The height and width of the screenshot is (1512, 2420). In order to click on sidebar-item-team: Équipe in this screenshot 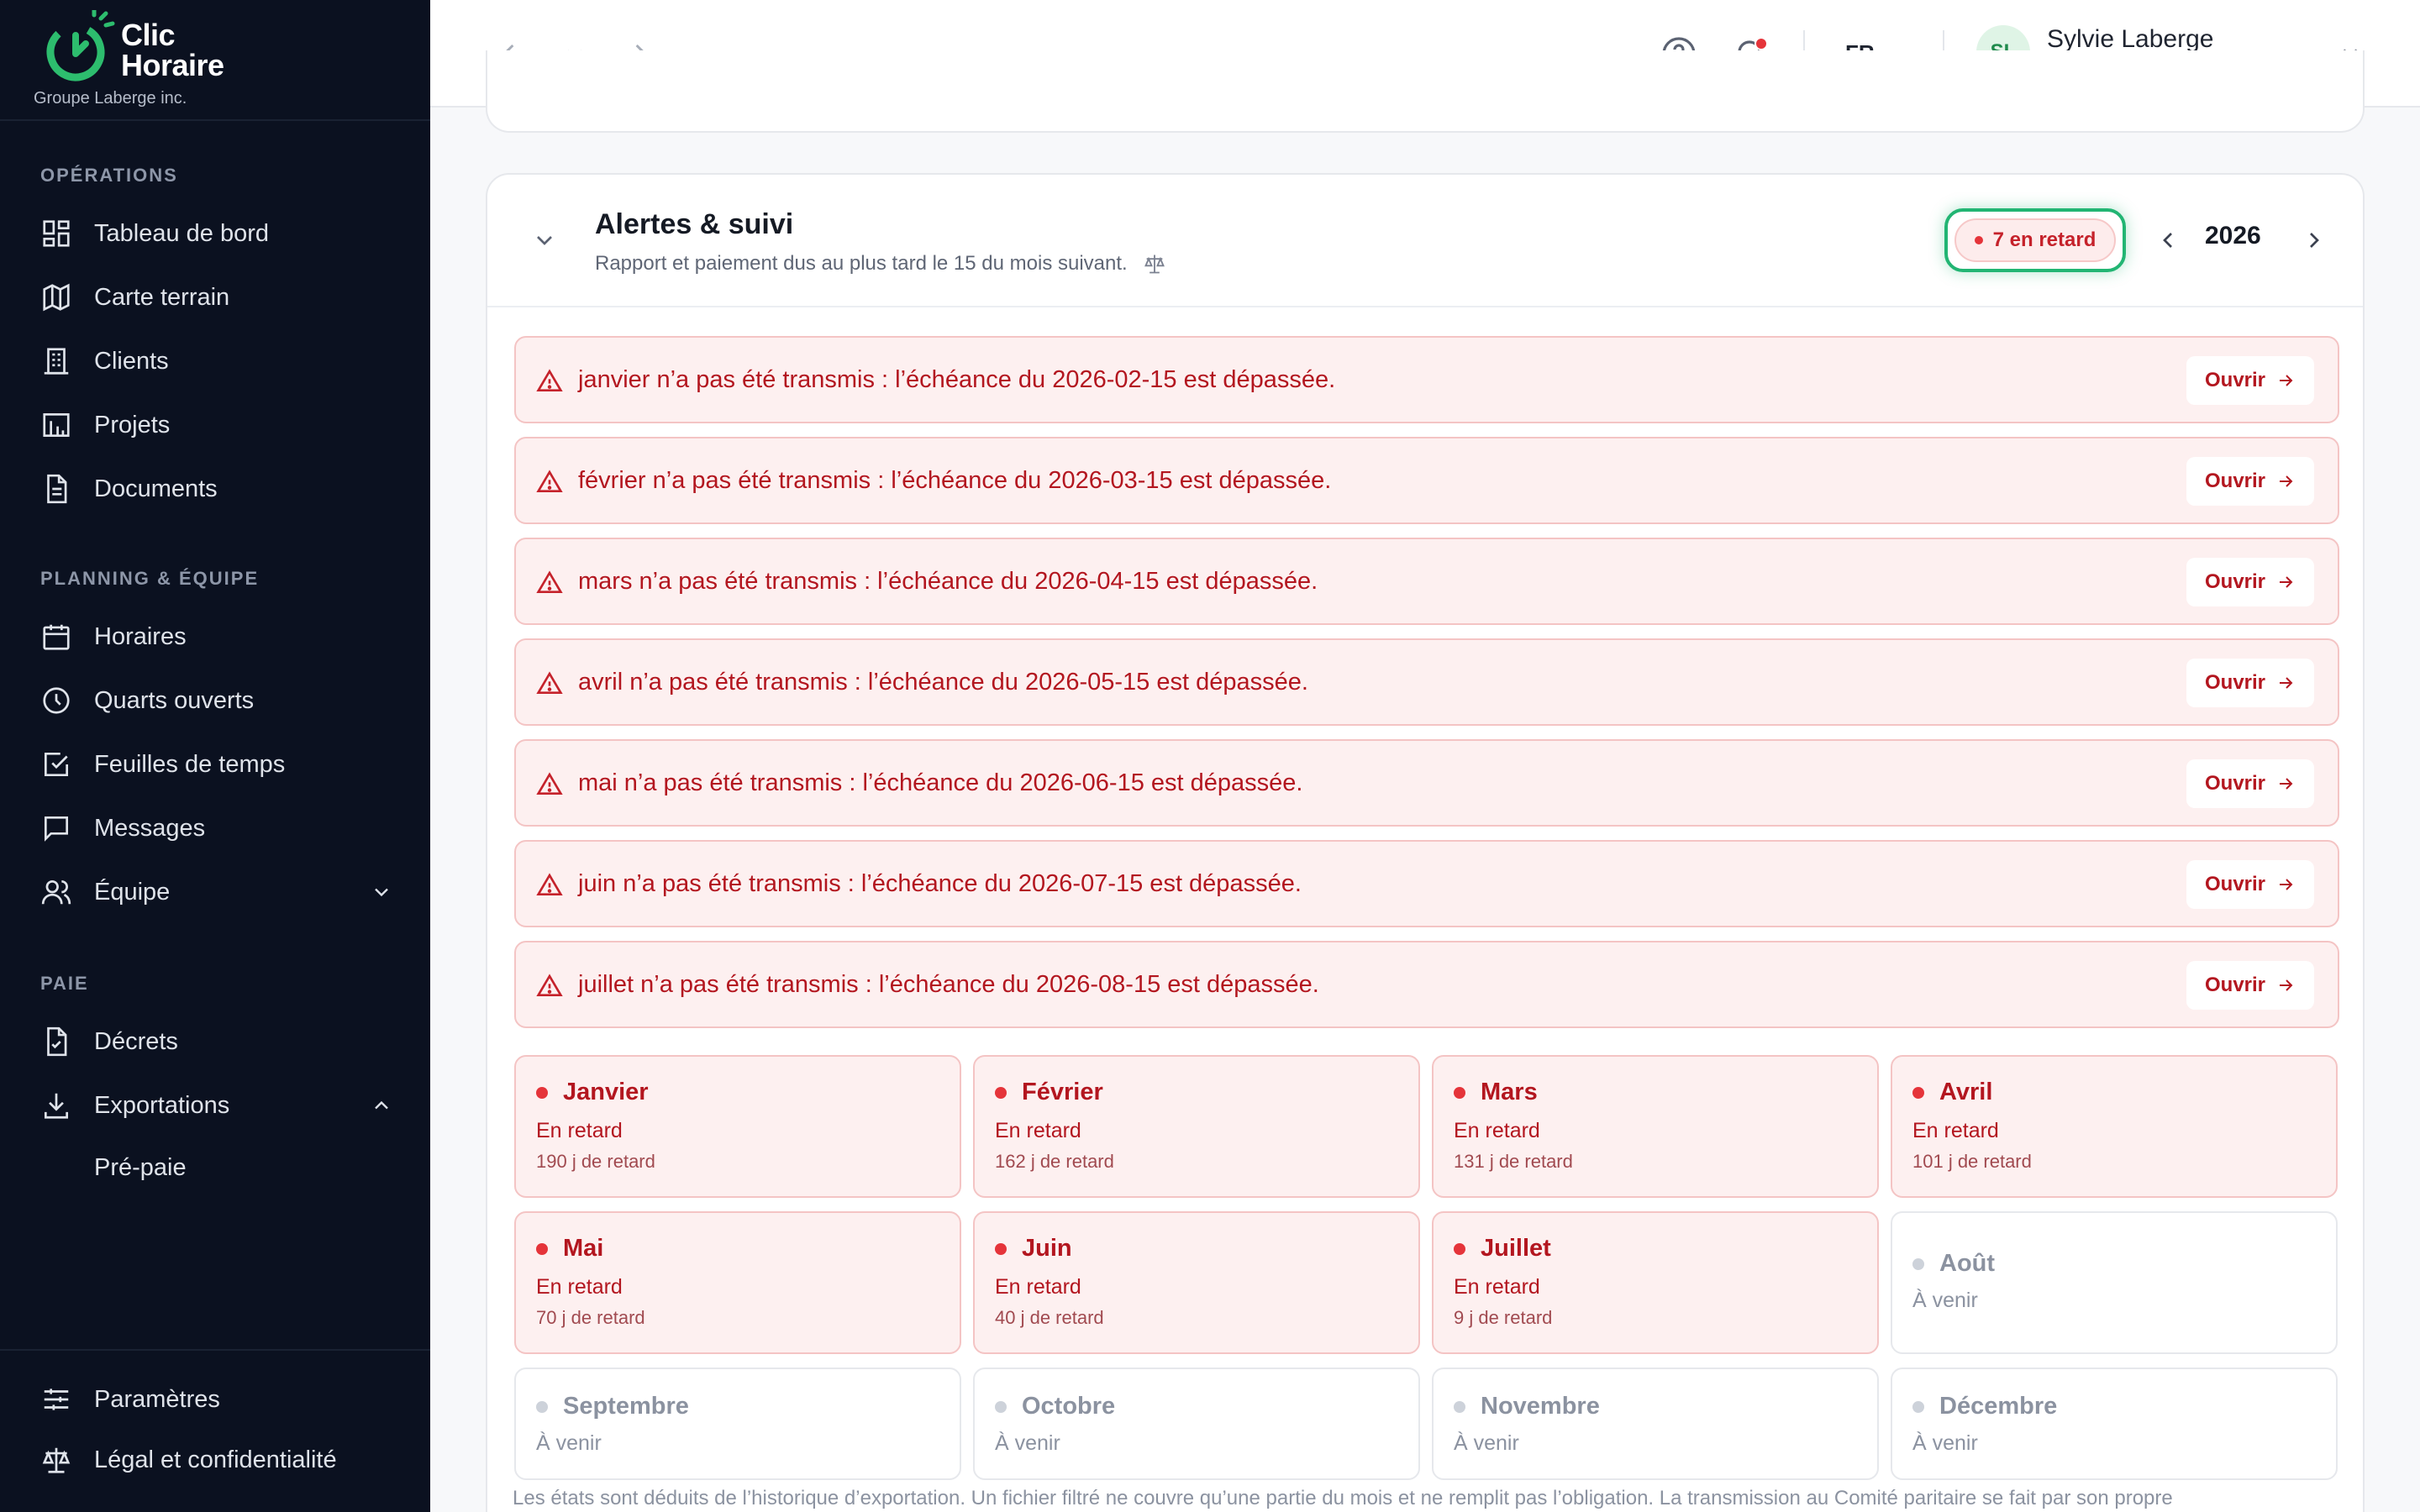, I will do `click(217, 892)`.